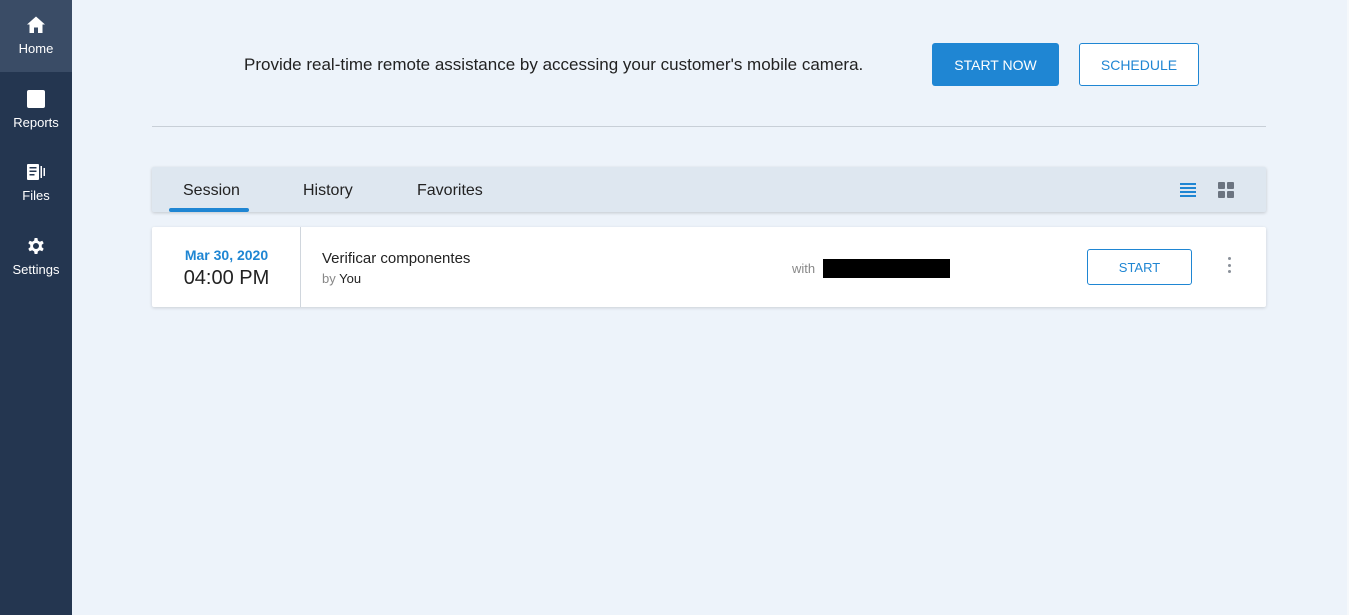  I want to click on files-icon, so click(36, 172).